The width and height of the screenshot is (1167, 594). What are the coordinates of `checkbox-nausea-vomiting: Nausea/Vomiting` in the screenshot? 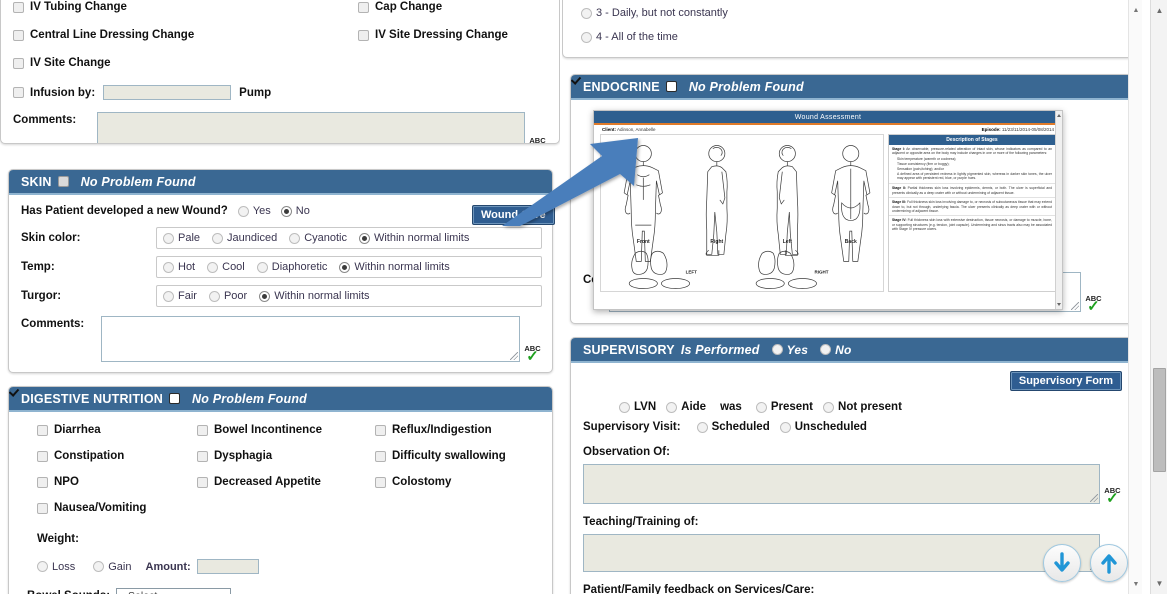 It's located at (117, 508).